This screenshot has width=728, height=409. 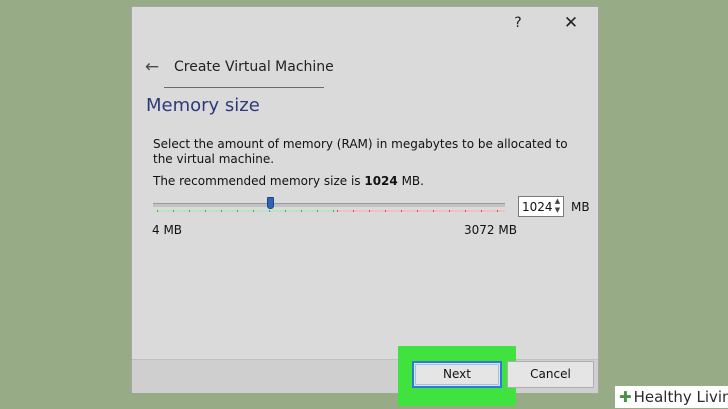 I want to click on recommended-value: 1024, so click(x=381, y=181).